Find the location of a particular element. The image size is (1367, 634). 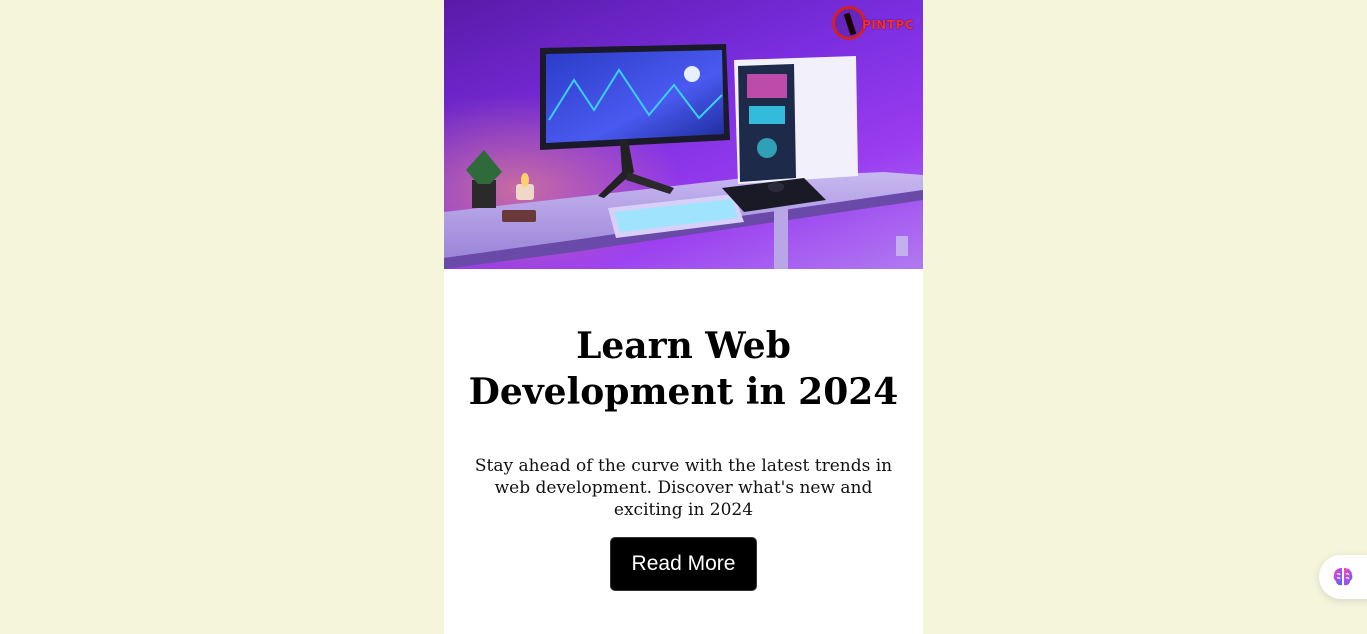

brand-logo: PINTPC is located at coordinates (876, 26).